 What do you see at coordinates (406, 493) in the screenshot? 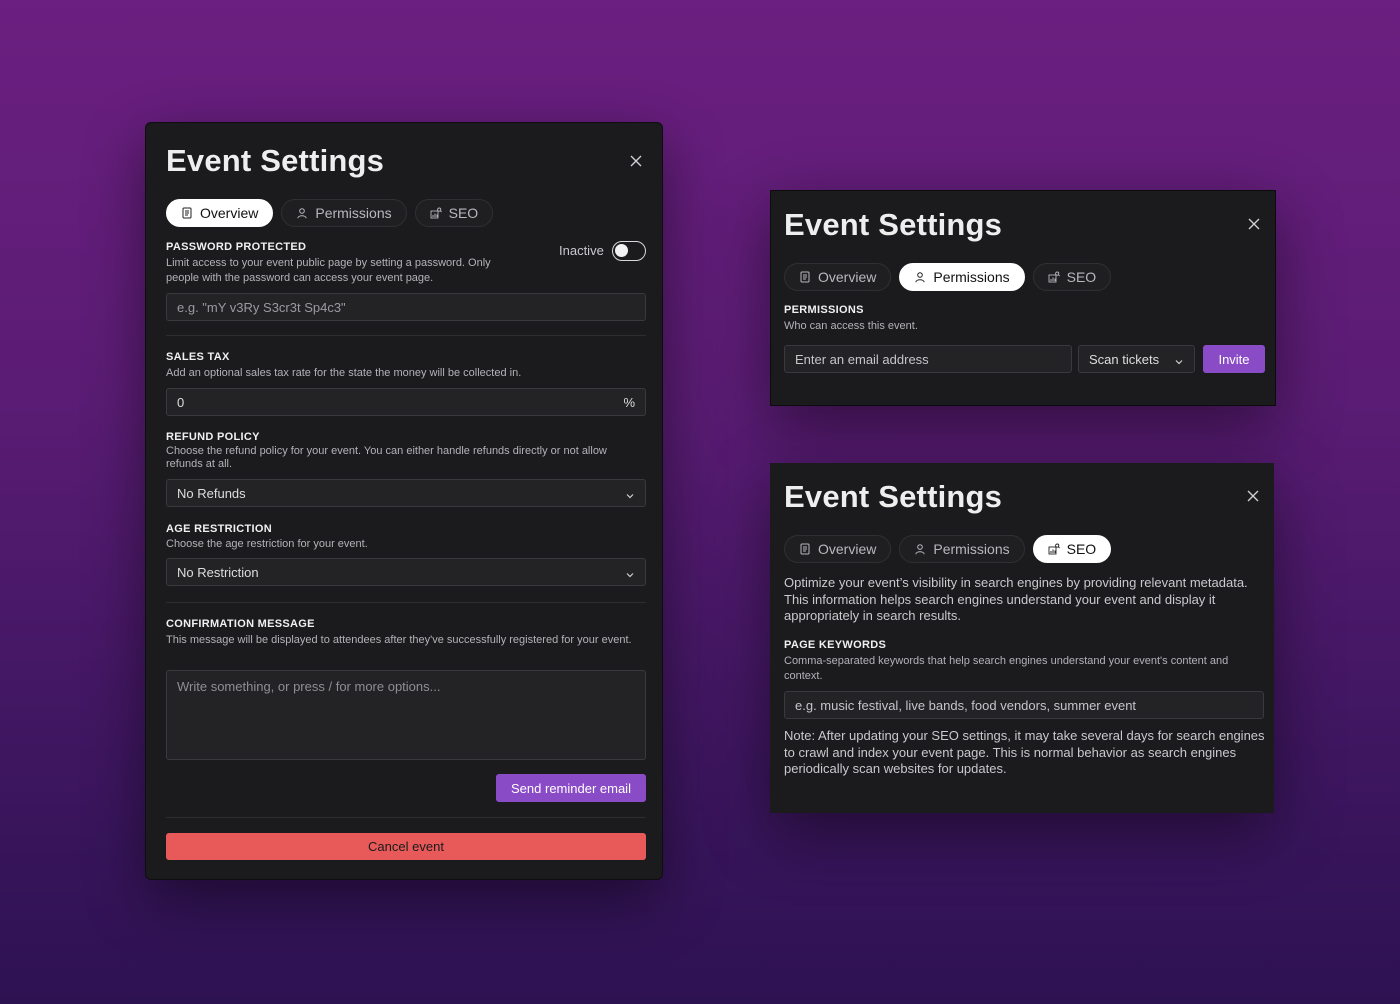
I see `refund-policy-select: No Refunds` at bounding box center [406, 493].